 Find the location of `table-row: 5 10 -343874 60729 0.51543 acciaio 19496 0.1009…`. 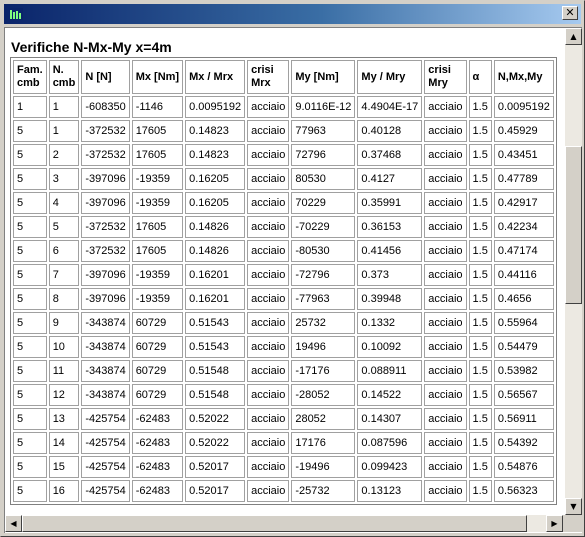

table-row: 5 10 -343874 60729 0.51543 acciaio 19496 0.1009… is located at coordinates (283, 347).